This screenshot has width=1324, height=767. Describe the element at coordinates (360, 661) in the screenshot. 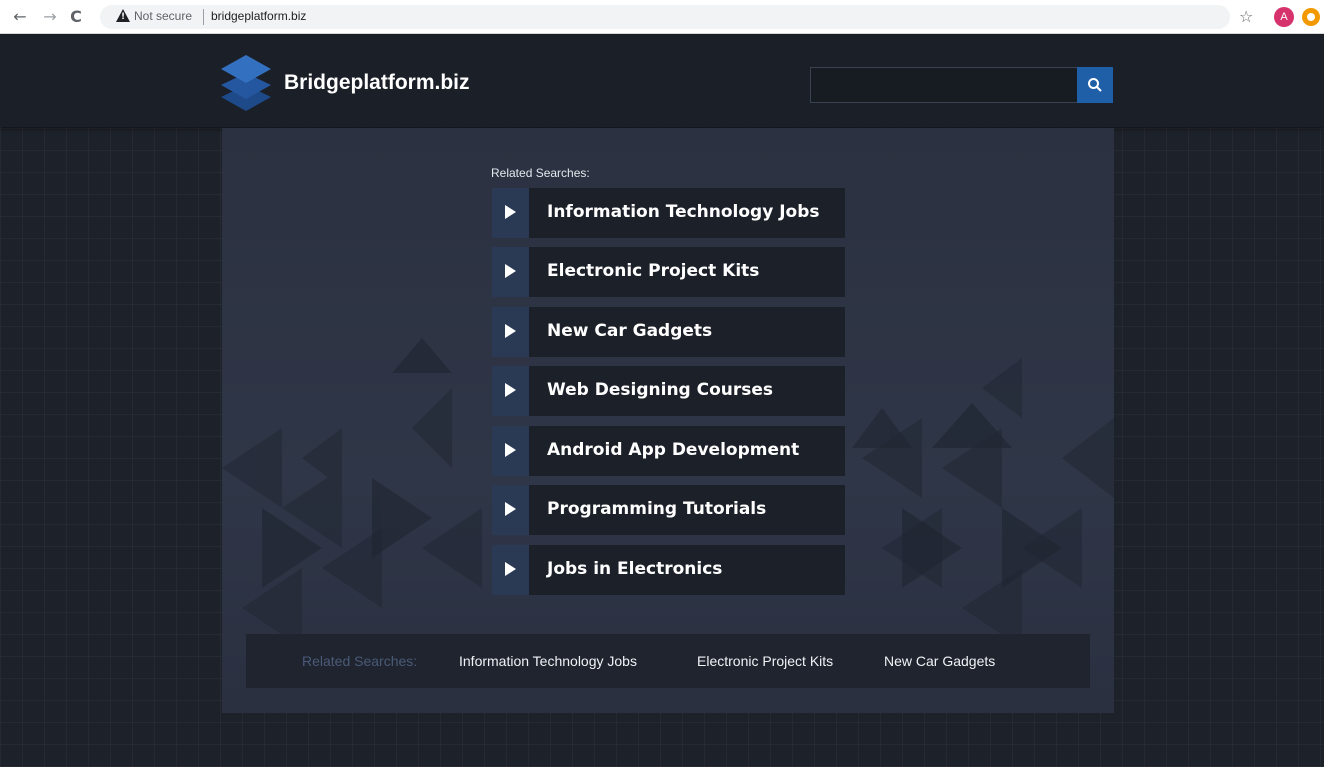

I see `footer-related-title: Related Searches:` at that location.